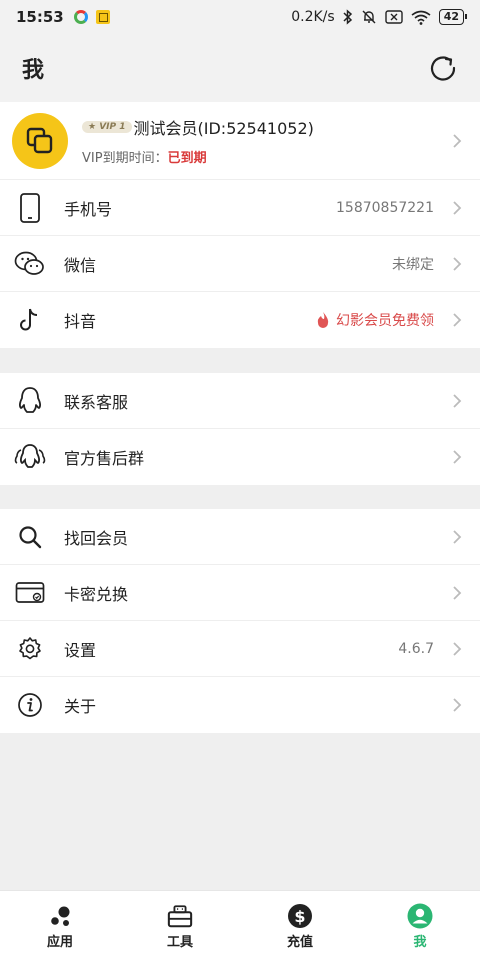 This screenshot has width=480, height=960. What do you see at coordinates (385, 207) in the screenshot?
I see `phone-number: 15870857221` at bounding box center [385, 207].